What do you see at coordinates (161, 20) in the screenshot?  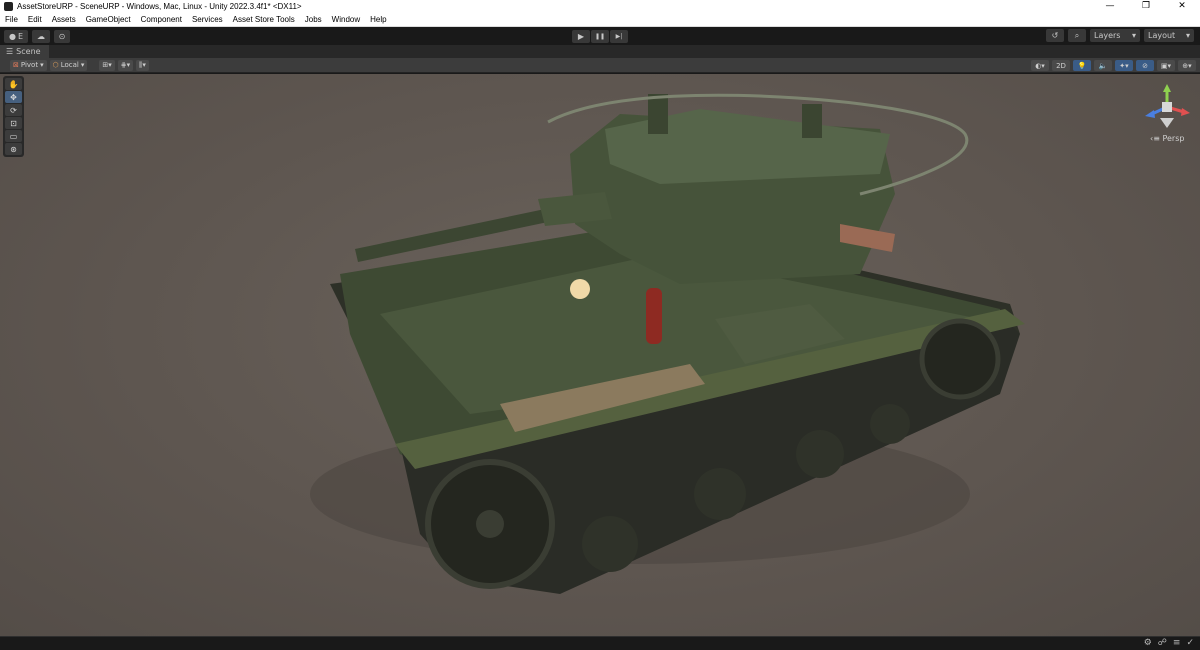 I see `menu-component: Component` at bounding box center [161, 20].